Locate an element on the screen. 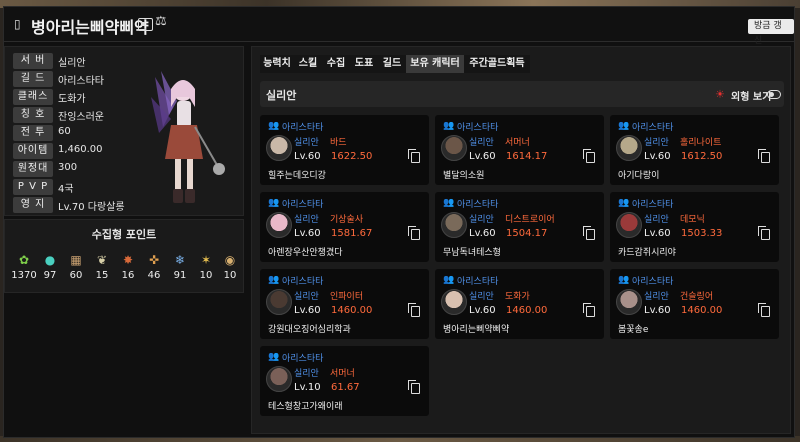 The image size is (800, 442). collectible-count: 60 is located at coordinates (76, 275).